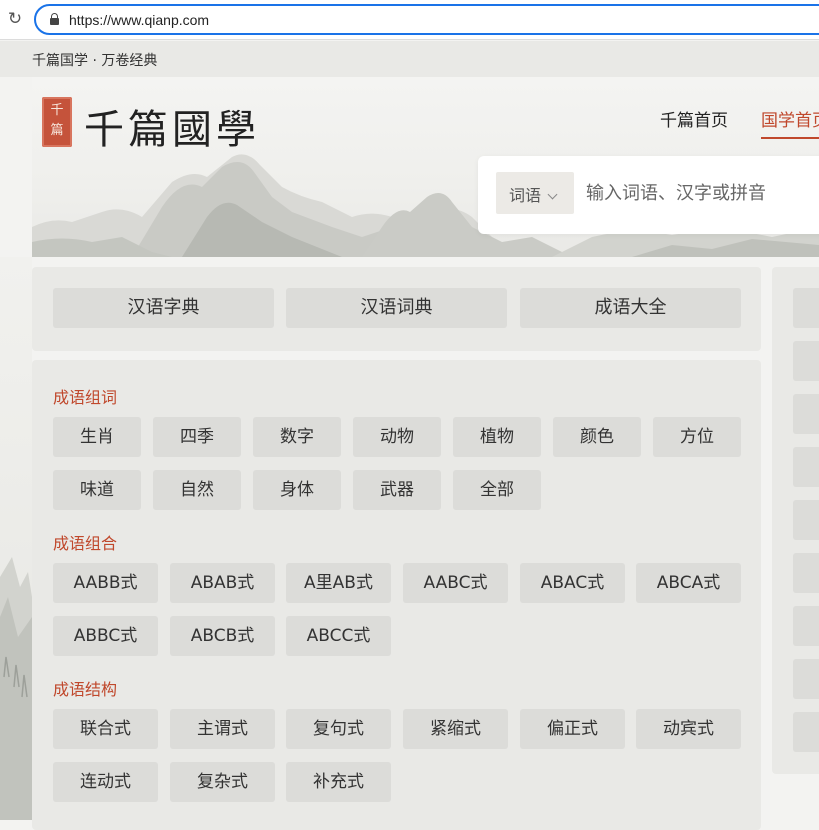 The height and width of the screenshot is (830, 819). What do you see at coordinates (197, 437) in the screenshot?
I see `category-chip: 四季` at bounding box center [197, 437].